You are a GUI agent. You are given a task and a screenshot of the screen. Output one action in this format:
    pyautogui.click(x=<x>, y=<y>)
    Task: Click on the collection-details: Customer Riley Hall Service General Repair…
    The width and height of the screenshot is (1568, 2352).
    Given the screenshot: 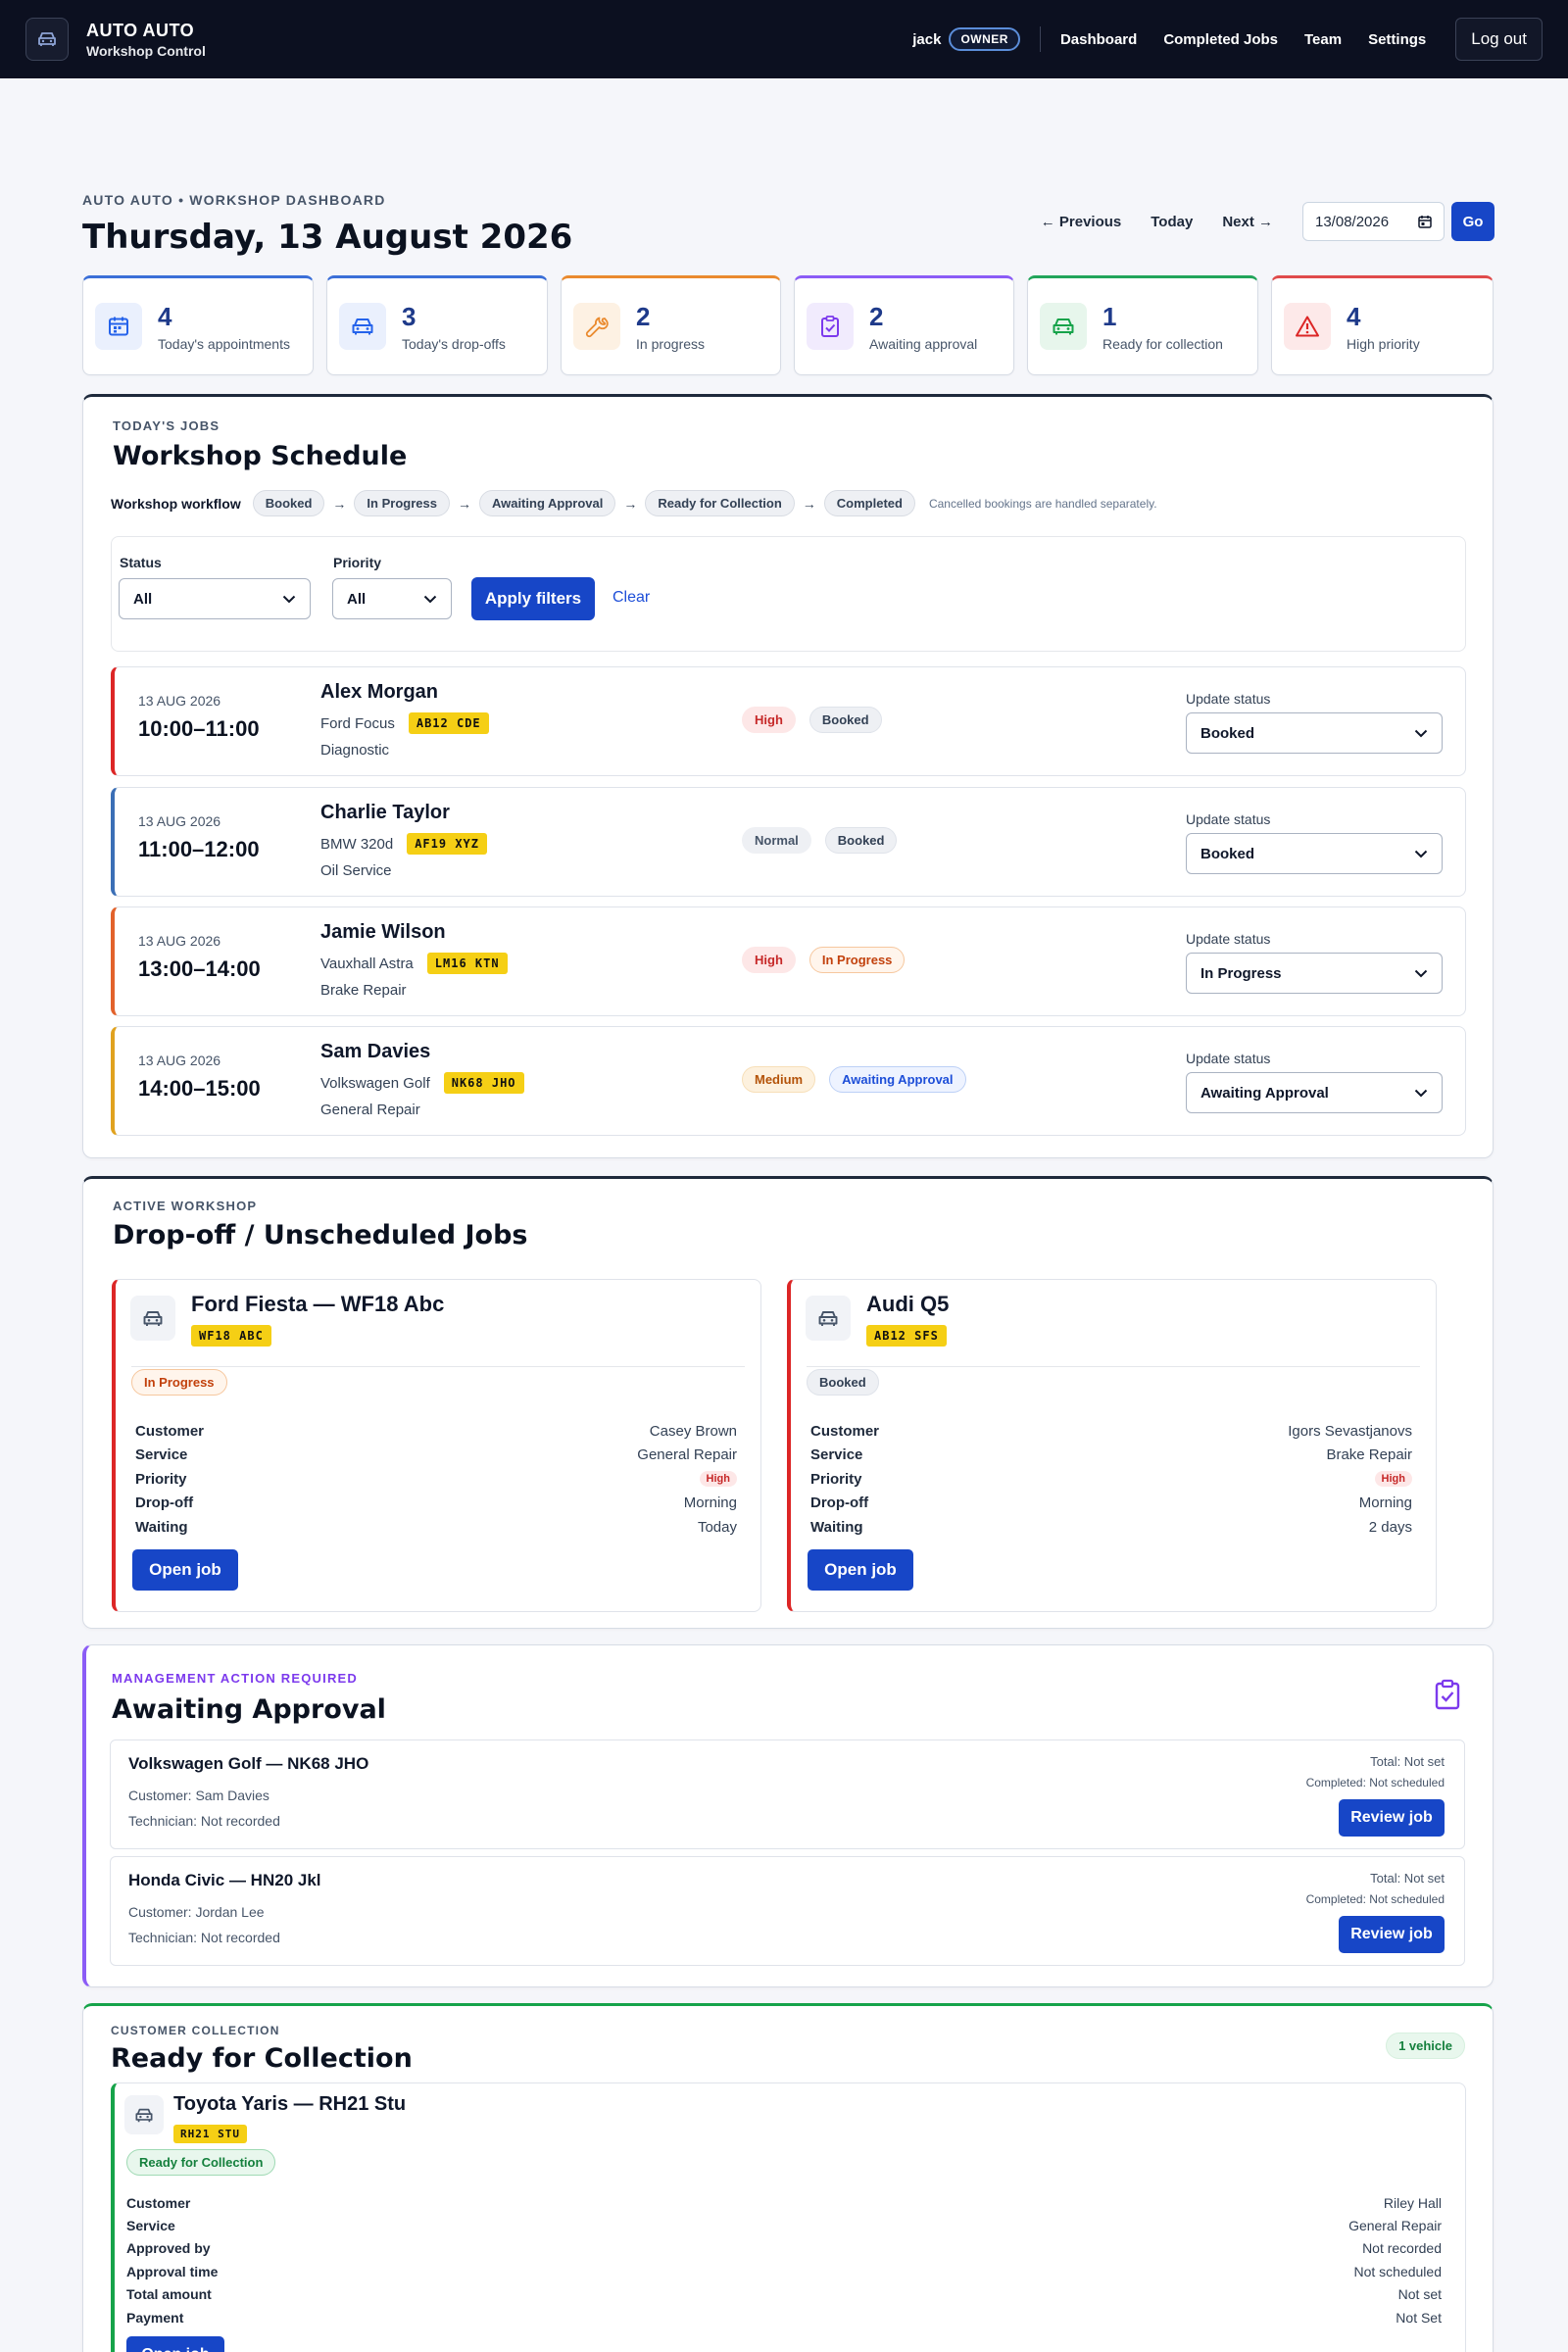 What is the action you would take?
    pyautogui.click(x=784, y=2259)
    